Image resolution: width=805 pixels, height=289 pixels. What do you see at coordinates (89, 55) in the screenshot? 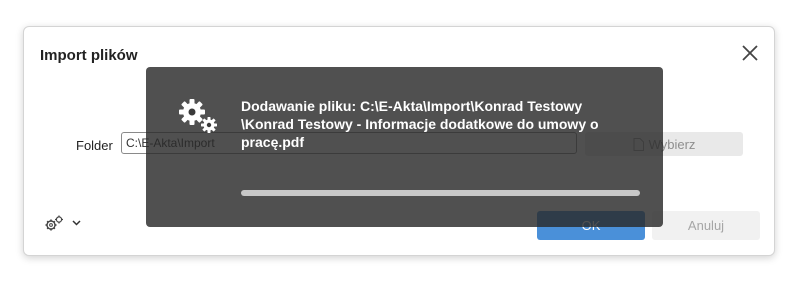
I see `dialog-title: Import plików` at bounding box center [89, 55].